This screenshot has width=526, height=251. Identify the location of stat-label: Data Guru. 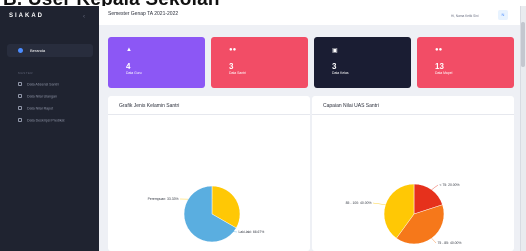
(134, 73).